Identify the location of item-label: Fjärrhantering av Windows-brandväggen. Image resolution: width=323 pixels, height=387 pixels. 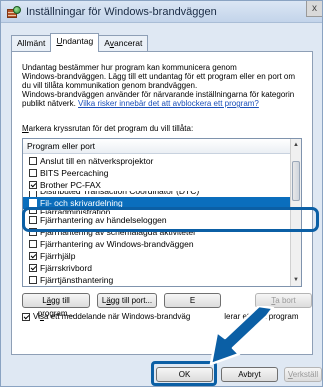
(117, 244).